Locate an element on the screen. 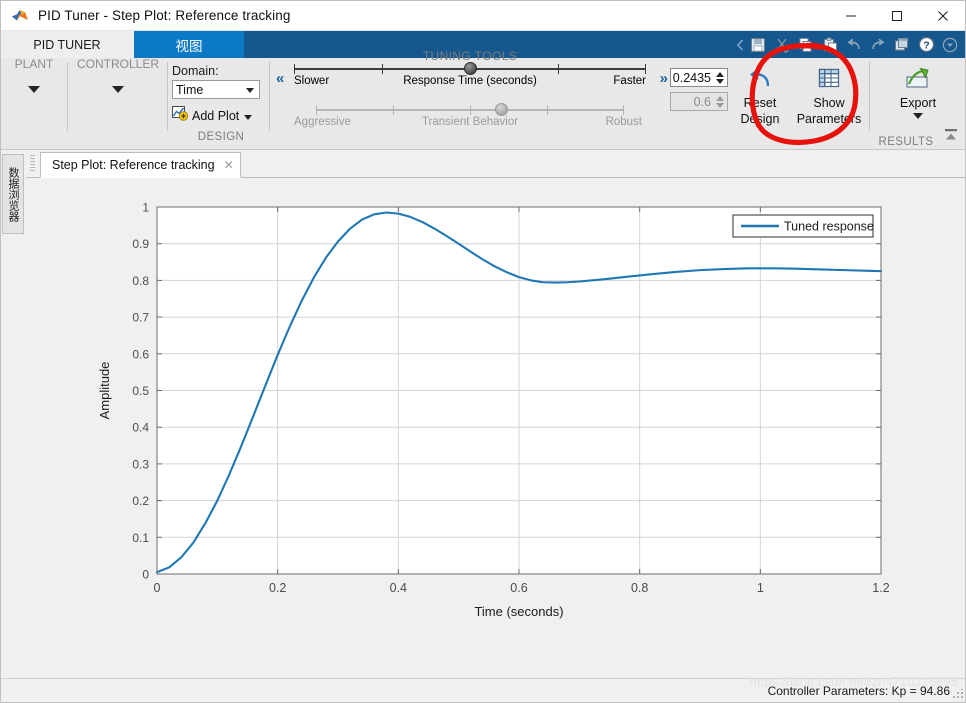 Image resolution: width=966 pixels, height=703 pixels. results-group-label: RESULTS is located at coordinates (906, 142).